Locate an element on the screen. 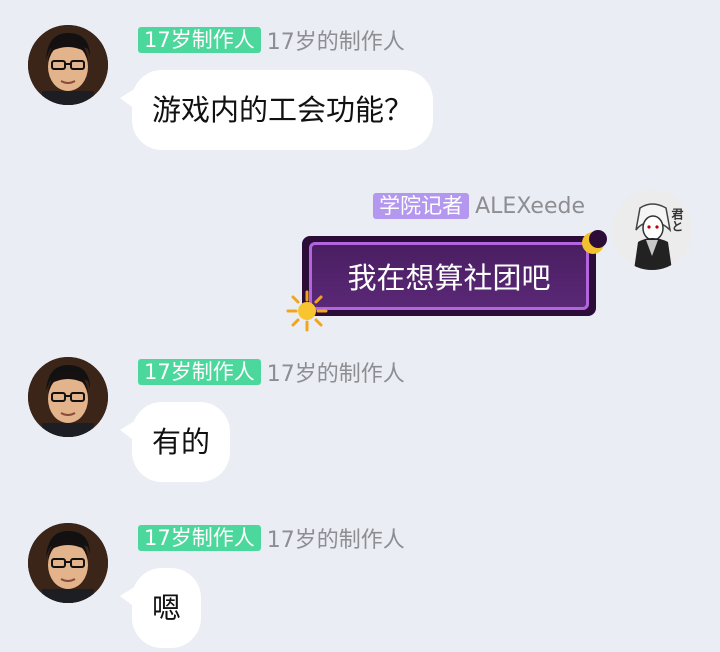 This screenshot has width=720, height=652. message-bubble: 嗯 is located at coordinates (161, 608).